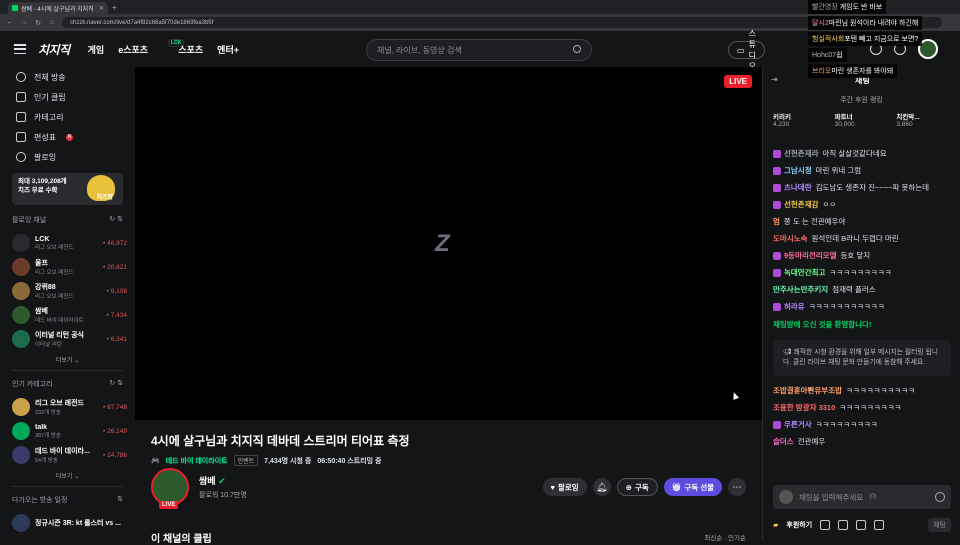 The height and width of the screenshot is (545, 960). Describe the element at coordinates (776, 221) in the screenshot. I see `chat-nickname: 엄` at that location.